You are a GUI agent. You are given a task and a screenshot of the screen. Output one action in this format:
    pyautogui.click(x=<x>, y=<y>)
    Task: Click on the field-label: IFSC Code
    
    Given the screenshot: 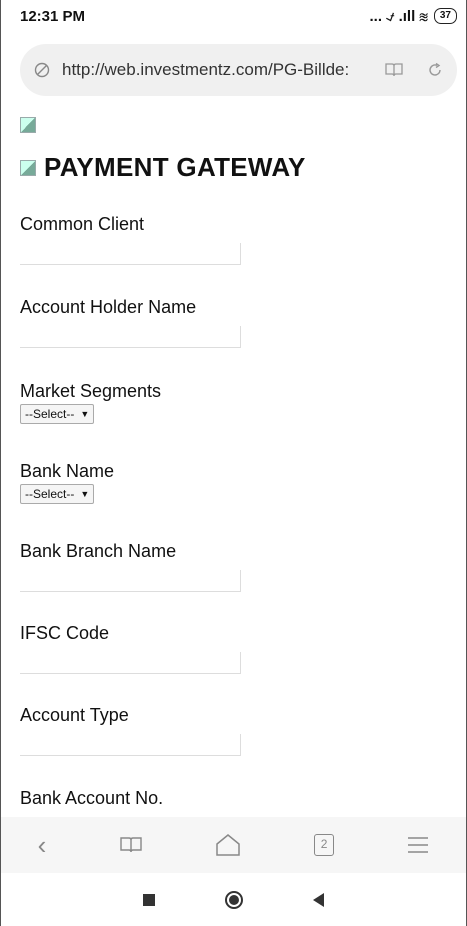 What is the action you would take?
    pyautogui.click(x=65, y=633)
    